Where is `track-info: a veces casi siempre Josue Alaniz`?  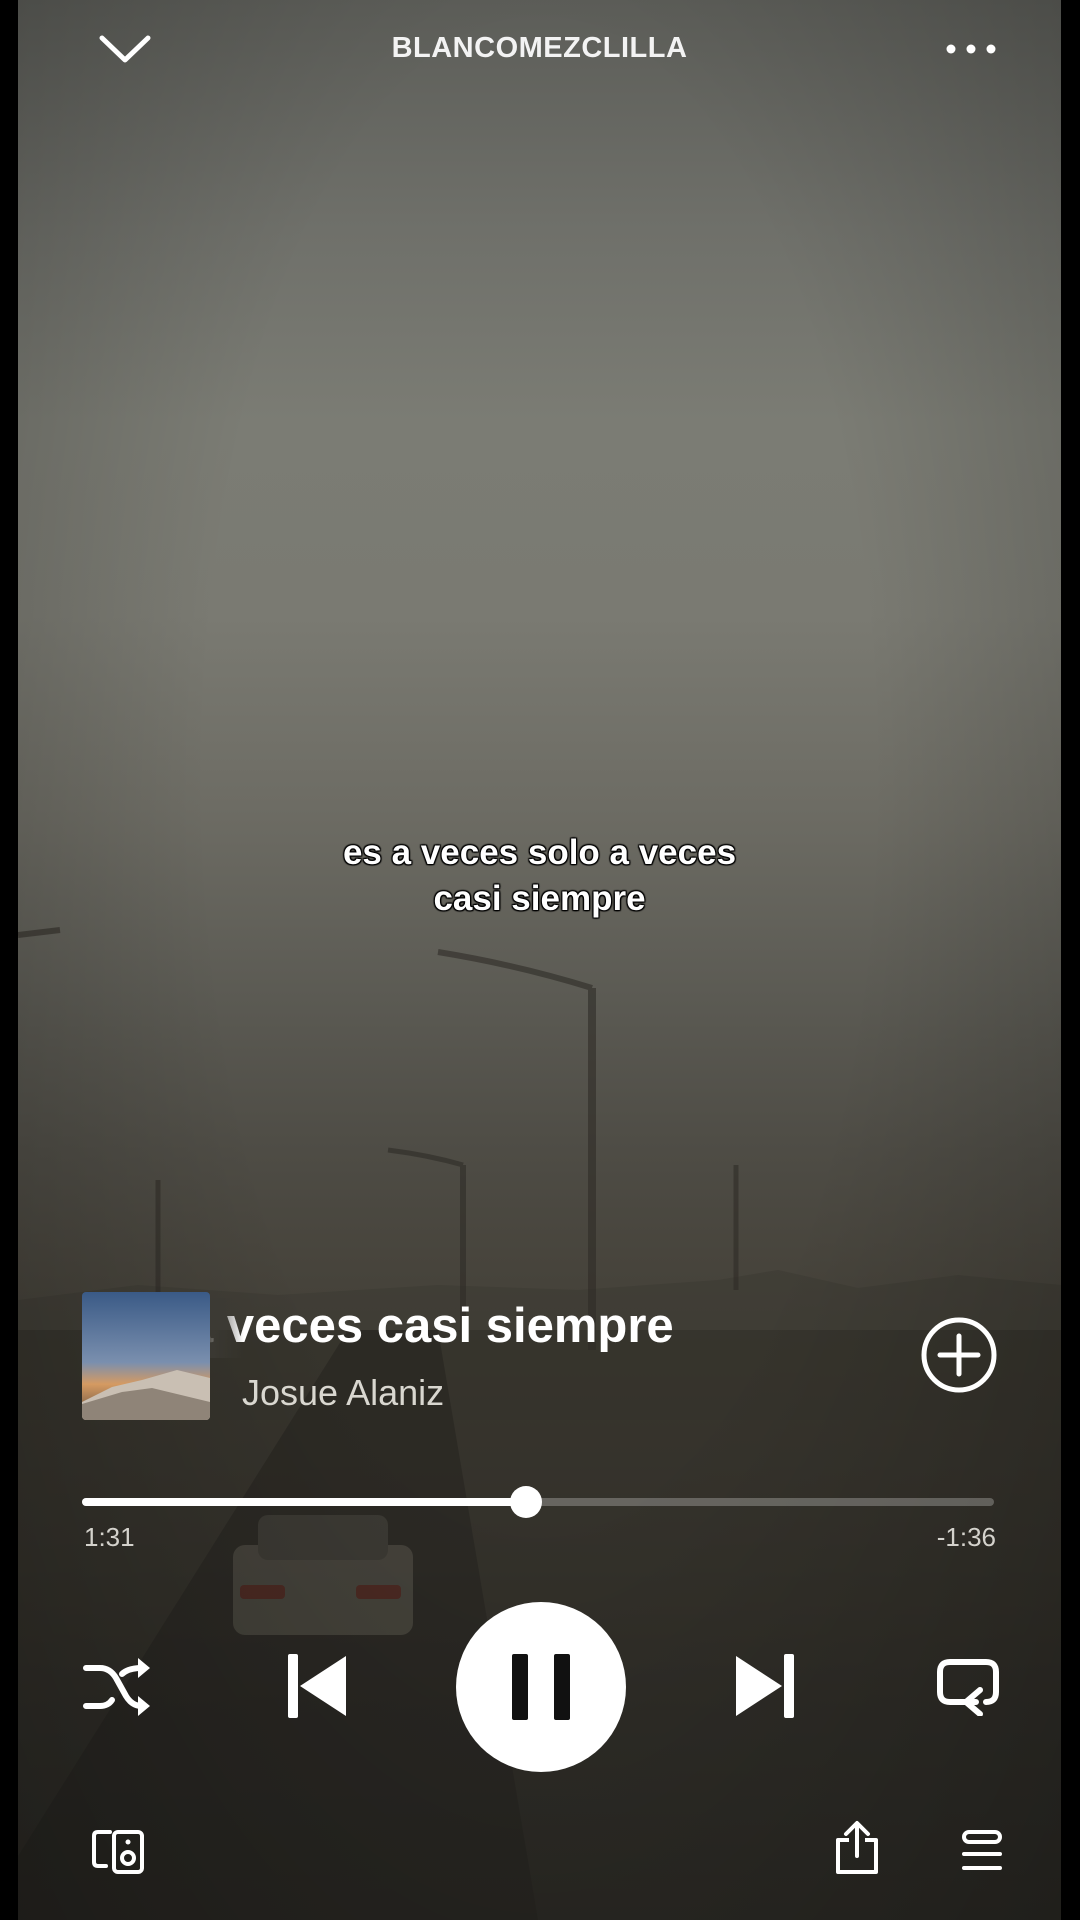 track-info: a veces casi siempre Josue Alaniz is located at coordinates (539, 1360).